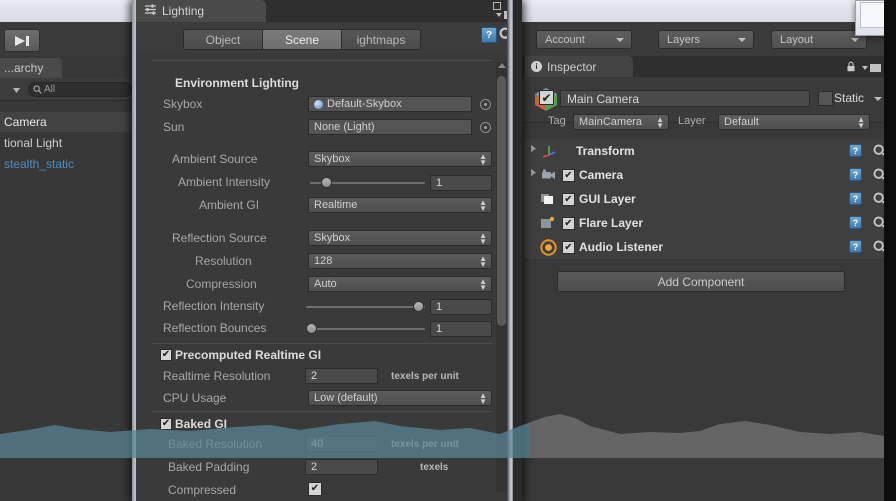 The height and width of the screenshot is (501, 896). I want to click on hierarchy-tab: ...archy, so click(31, 68).